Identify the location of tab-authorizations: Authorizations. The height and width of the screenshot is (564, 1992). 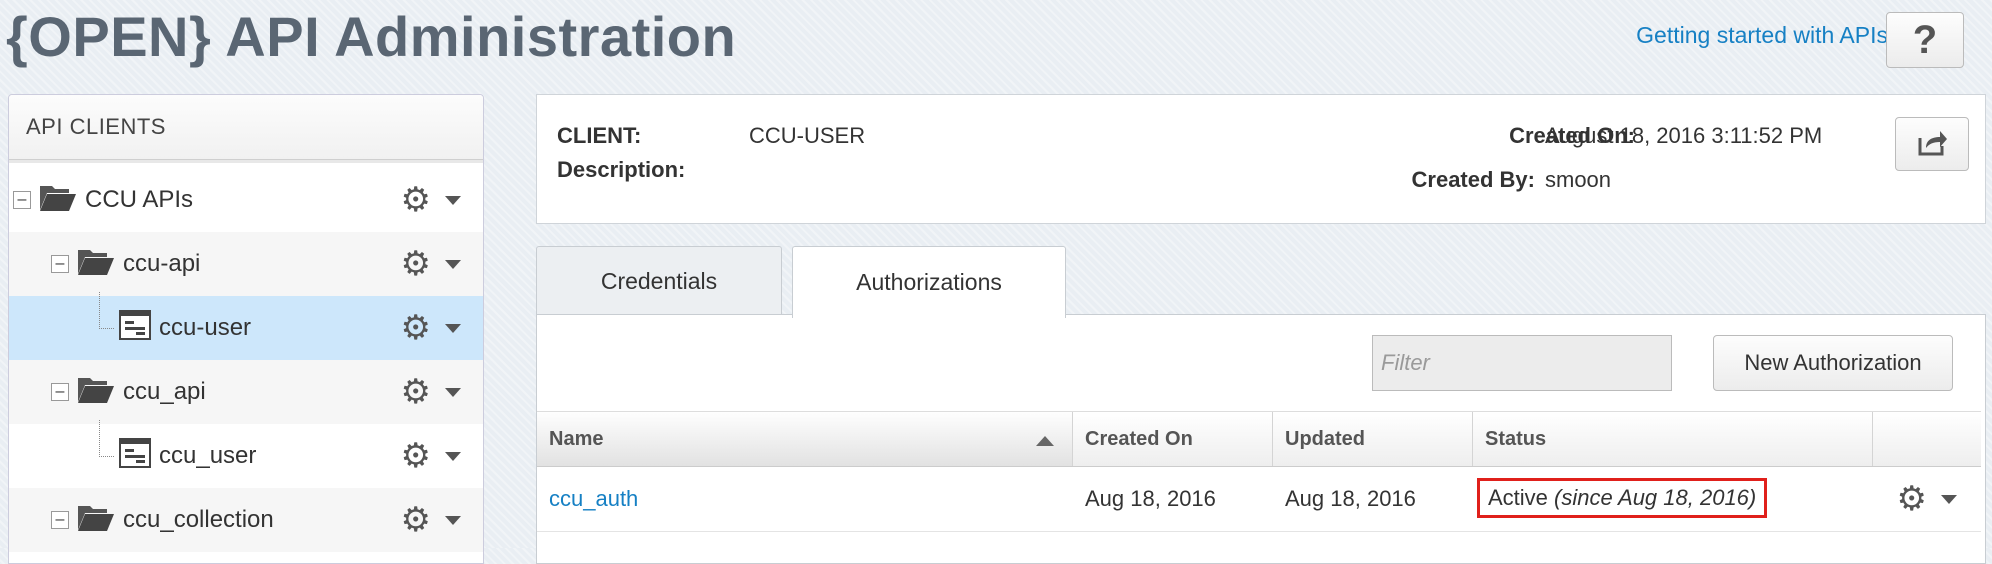
(929, 282).